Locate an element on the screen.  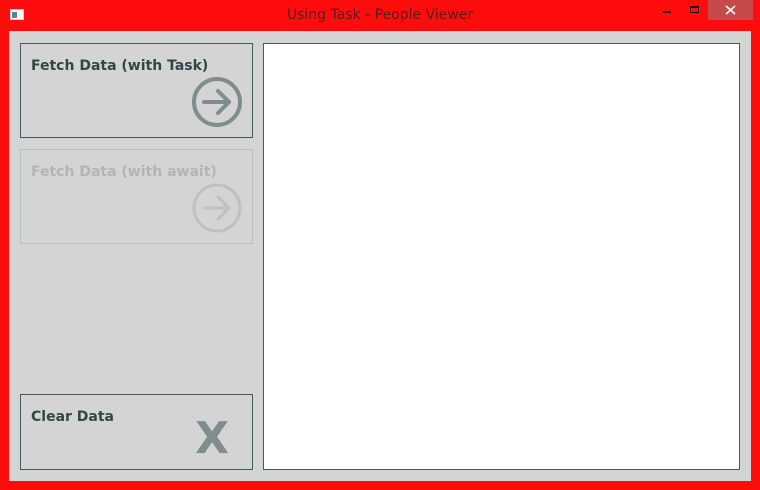
window-title: Using Task - People Viewer is located at coordinates (380, 15).